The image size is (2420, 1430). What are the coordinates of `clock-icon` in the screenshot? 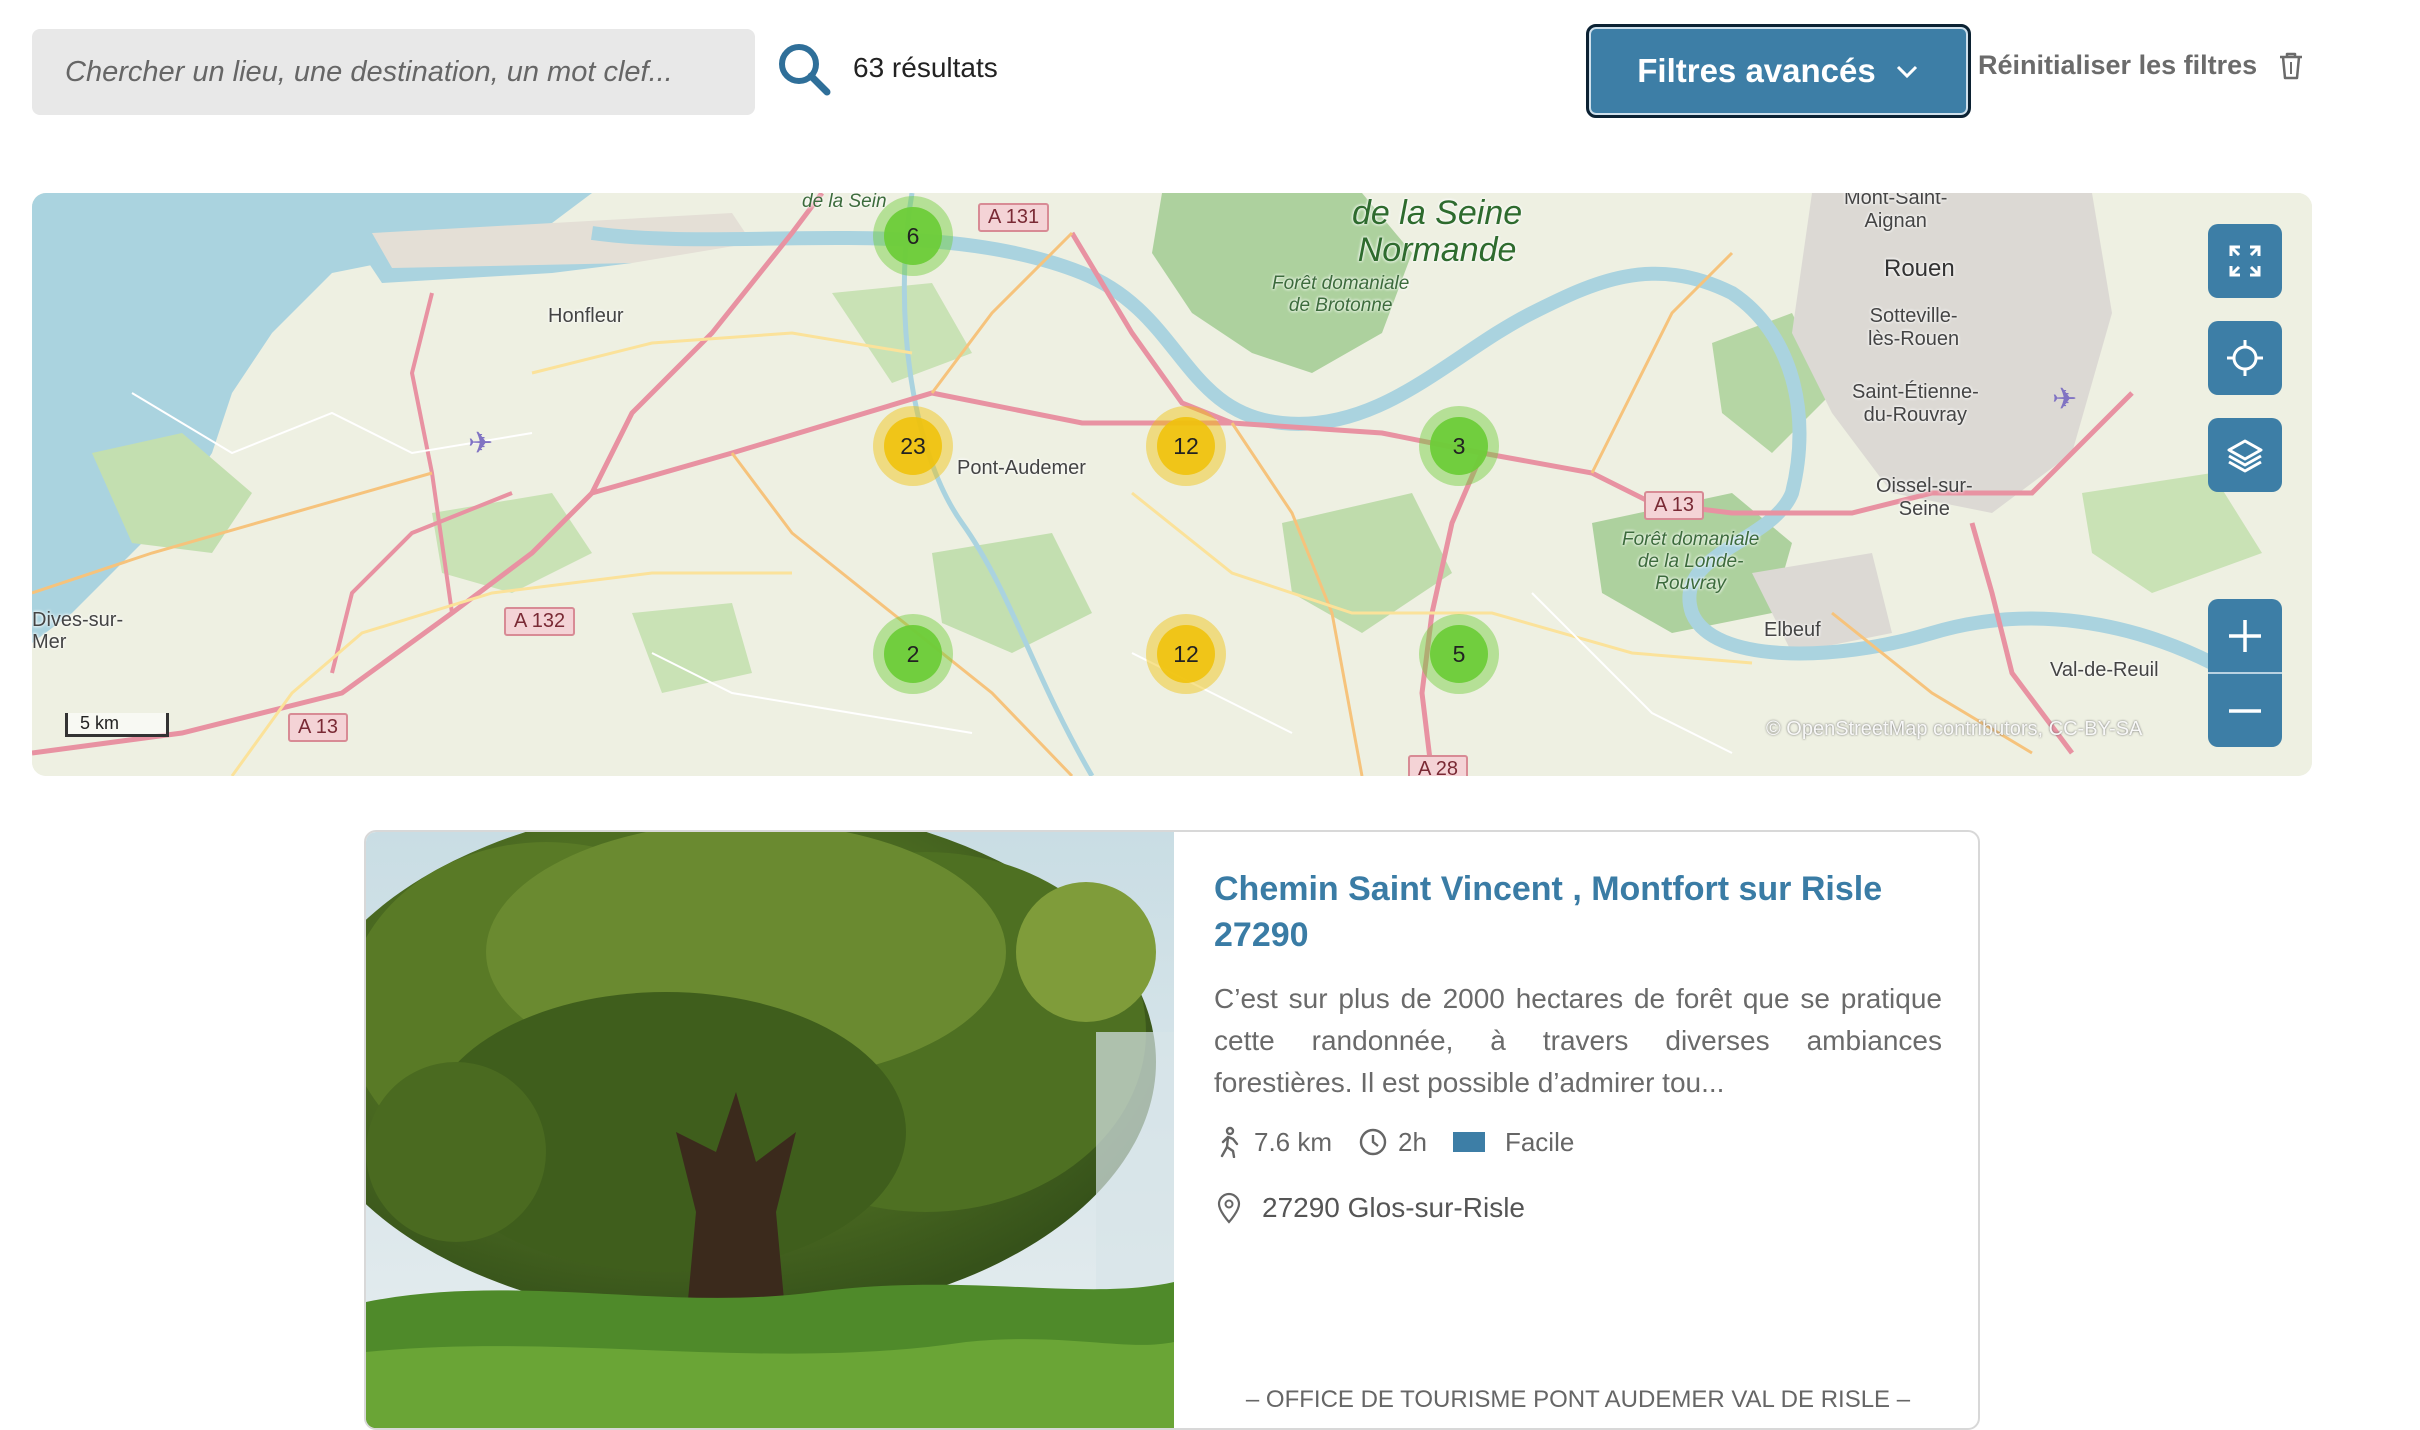 It's located at (1373, 1142).